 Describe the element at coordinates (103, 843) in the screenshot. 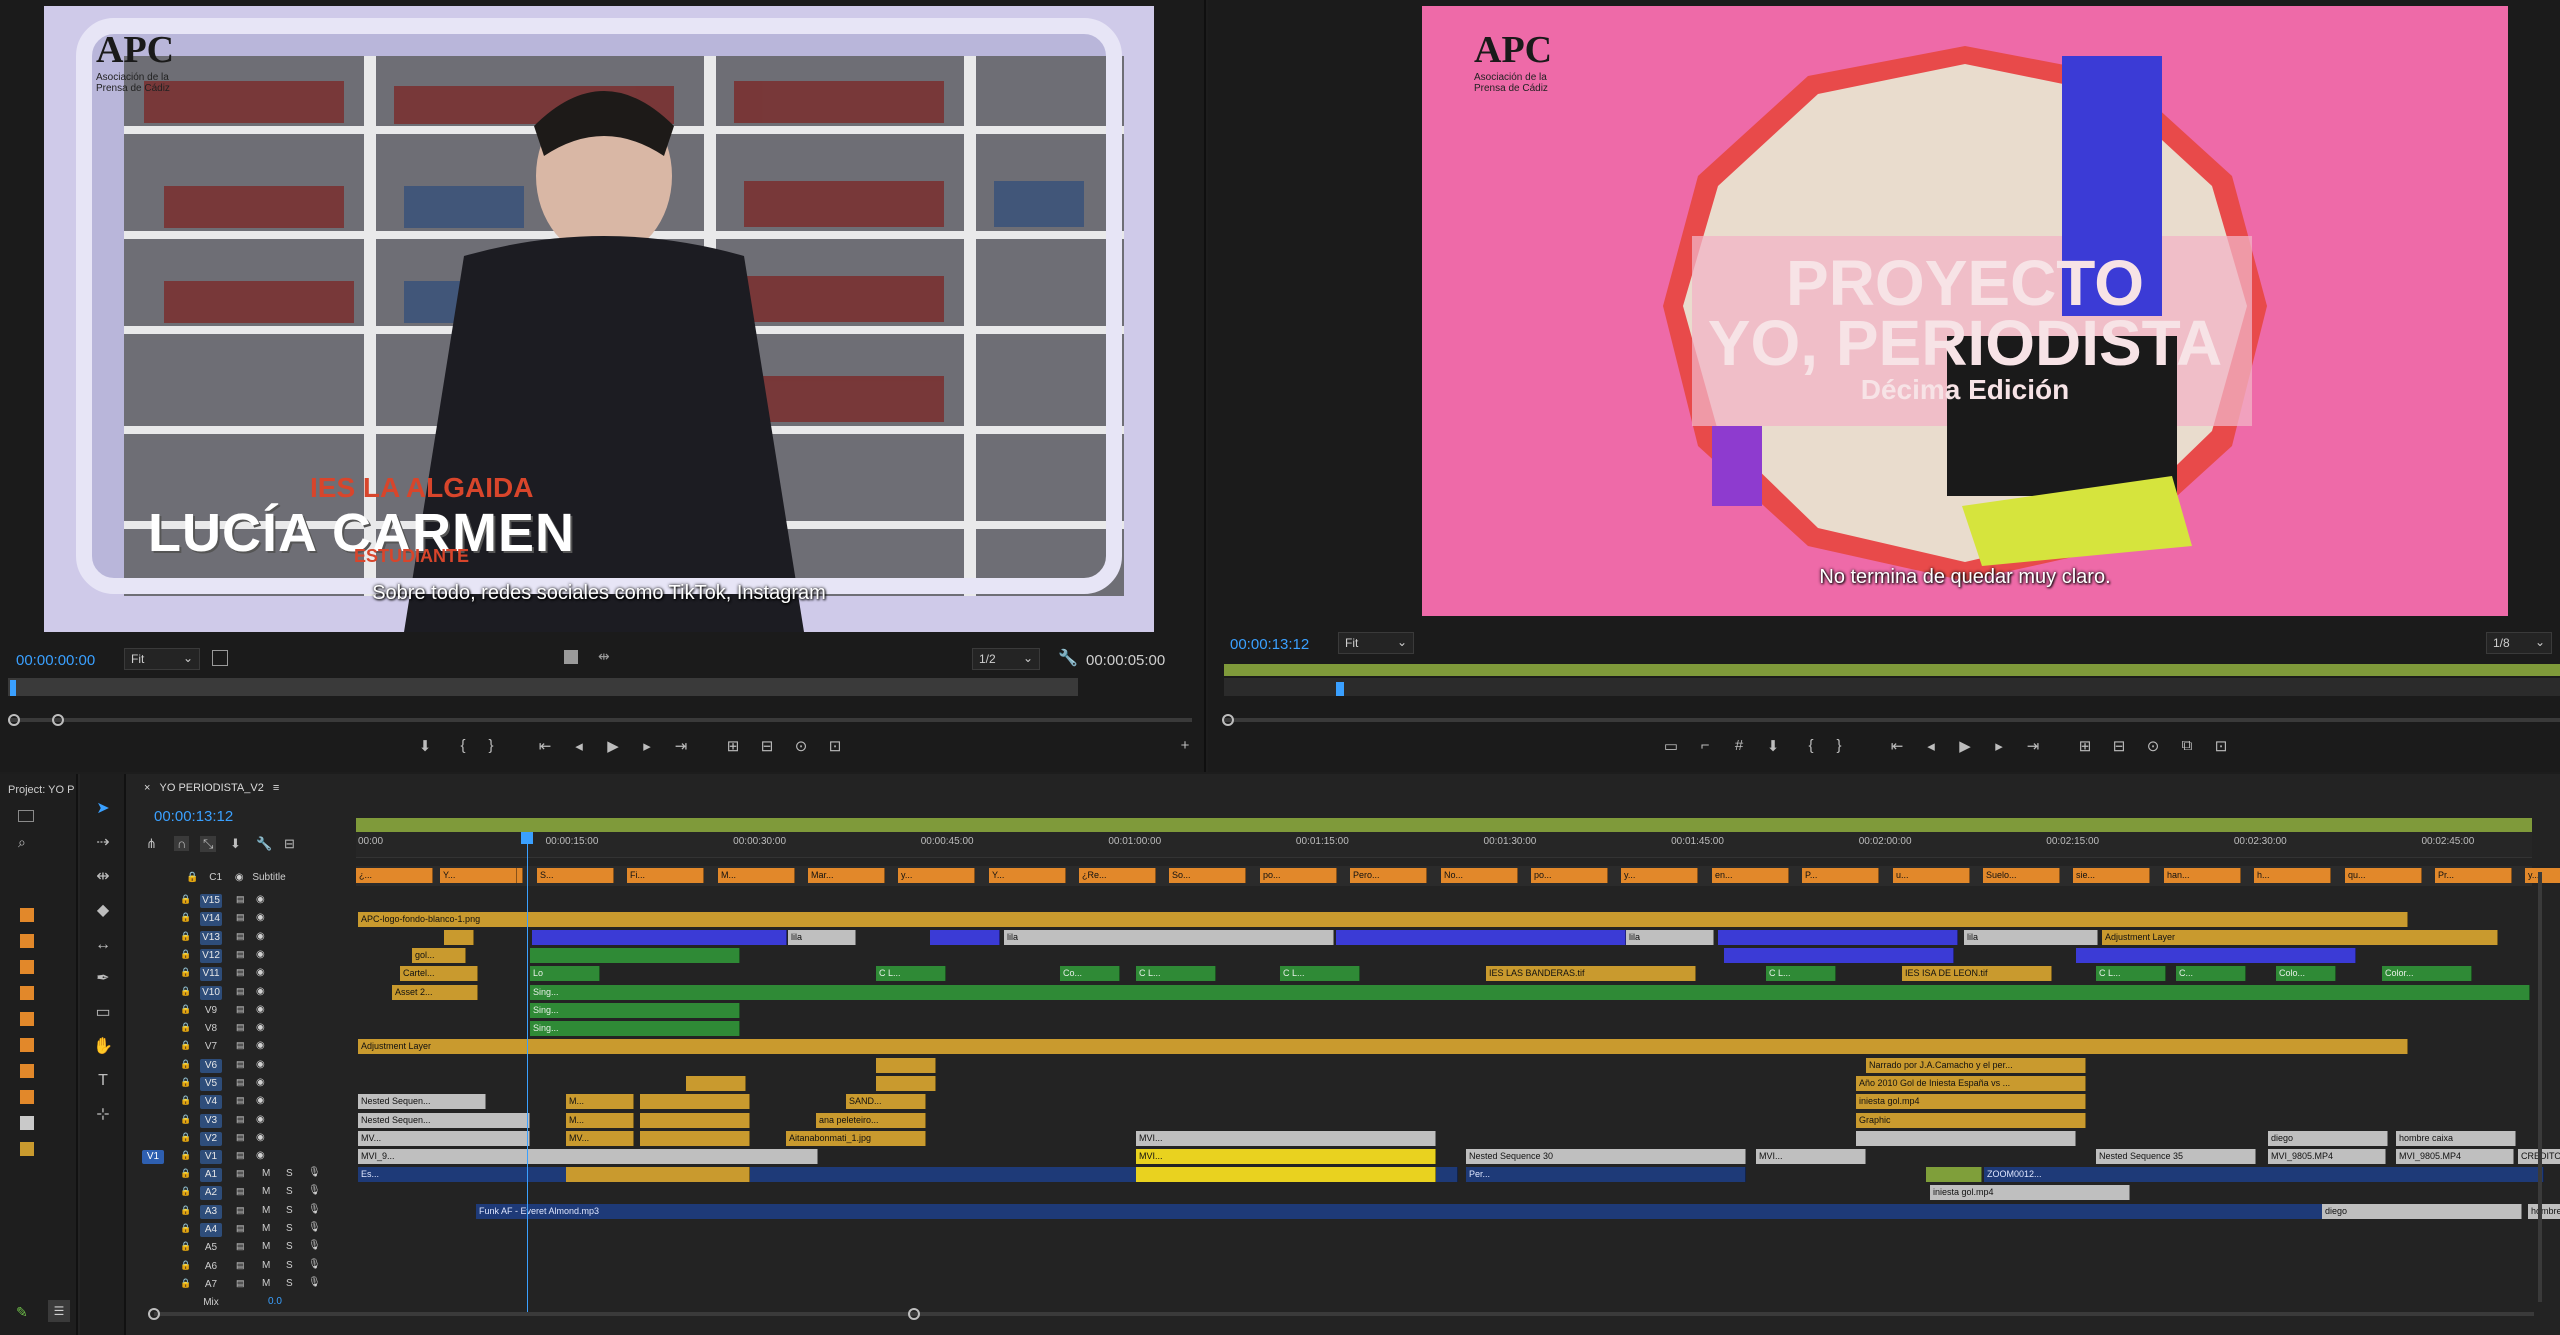

I see `track-select-icon: ⇢` at that location.